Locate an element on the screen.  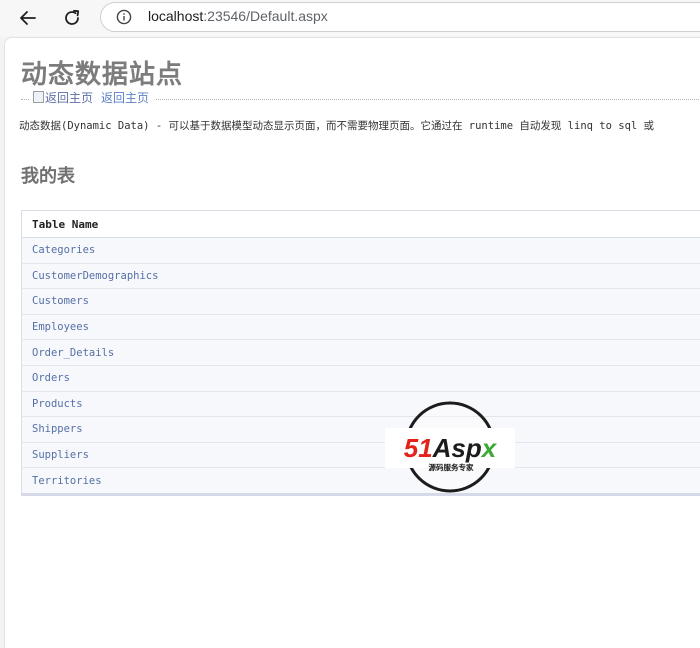
table-row: Shippers is located at coordinates (361, 430).